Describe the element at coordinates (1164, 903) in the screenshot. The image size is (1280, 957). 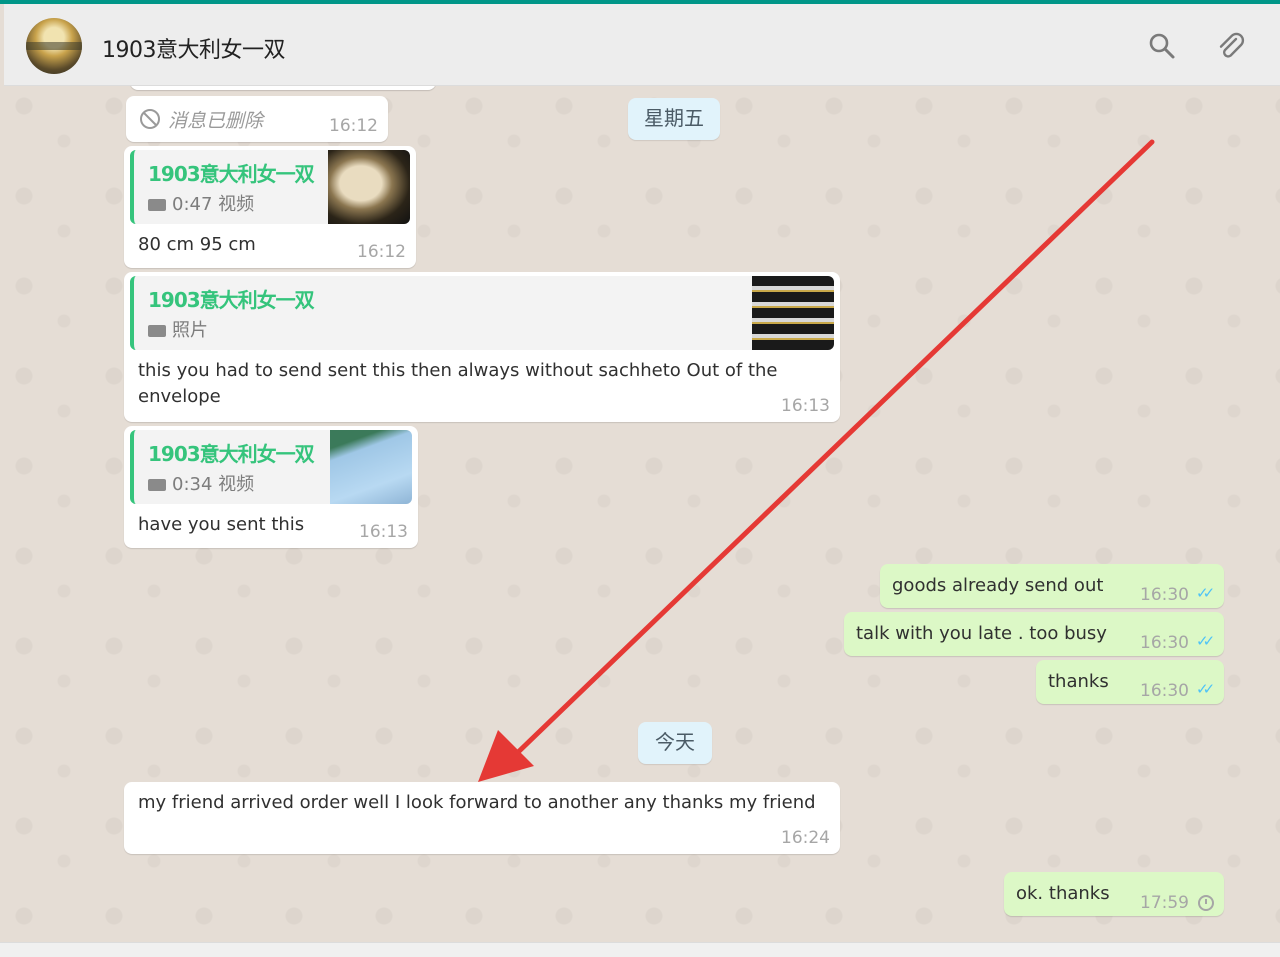
I see `message-time: 17:59` at that location.